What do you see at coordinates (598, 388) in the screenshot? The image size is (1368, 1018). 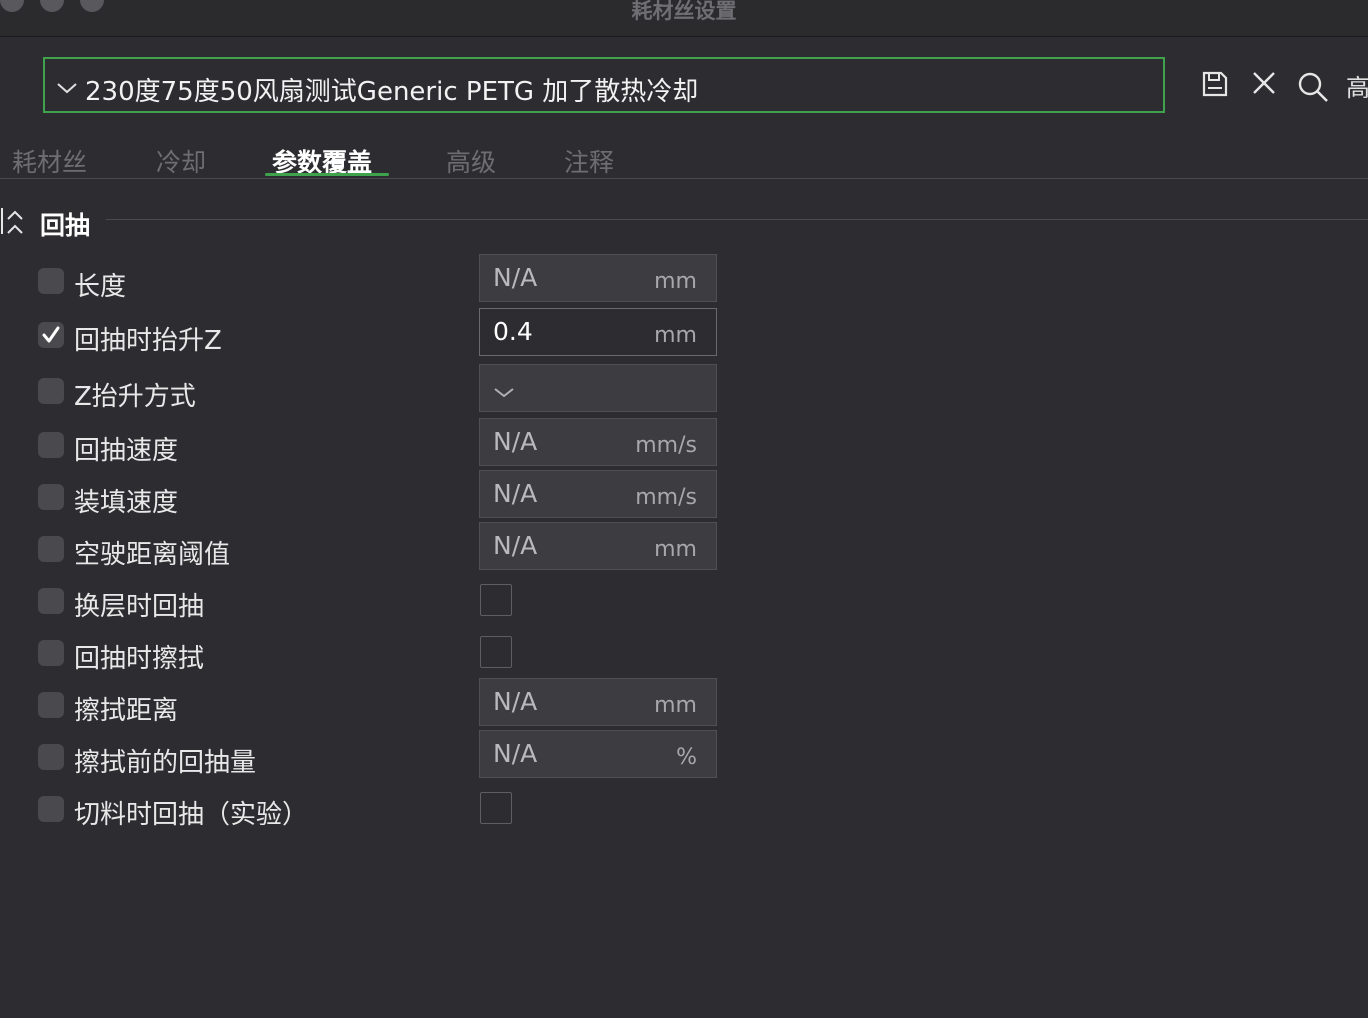 I see `z-hop-type-dropdown` at bounding box center [598, 388].